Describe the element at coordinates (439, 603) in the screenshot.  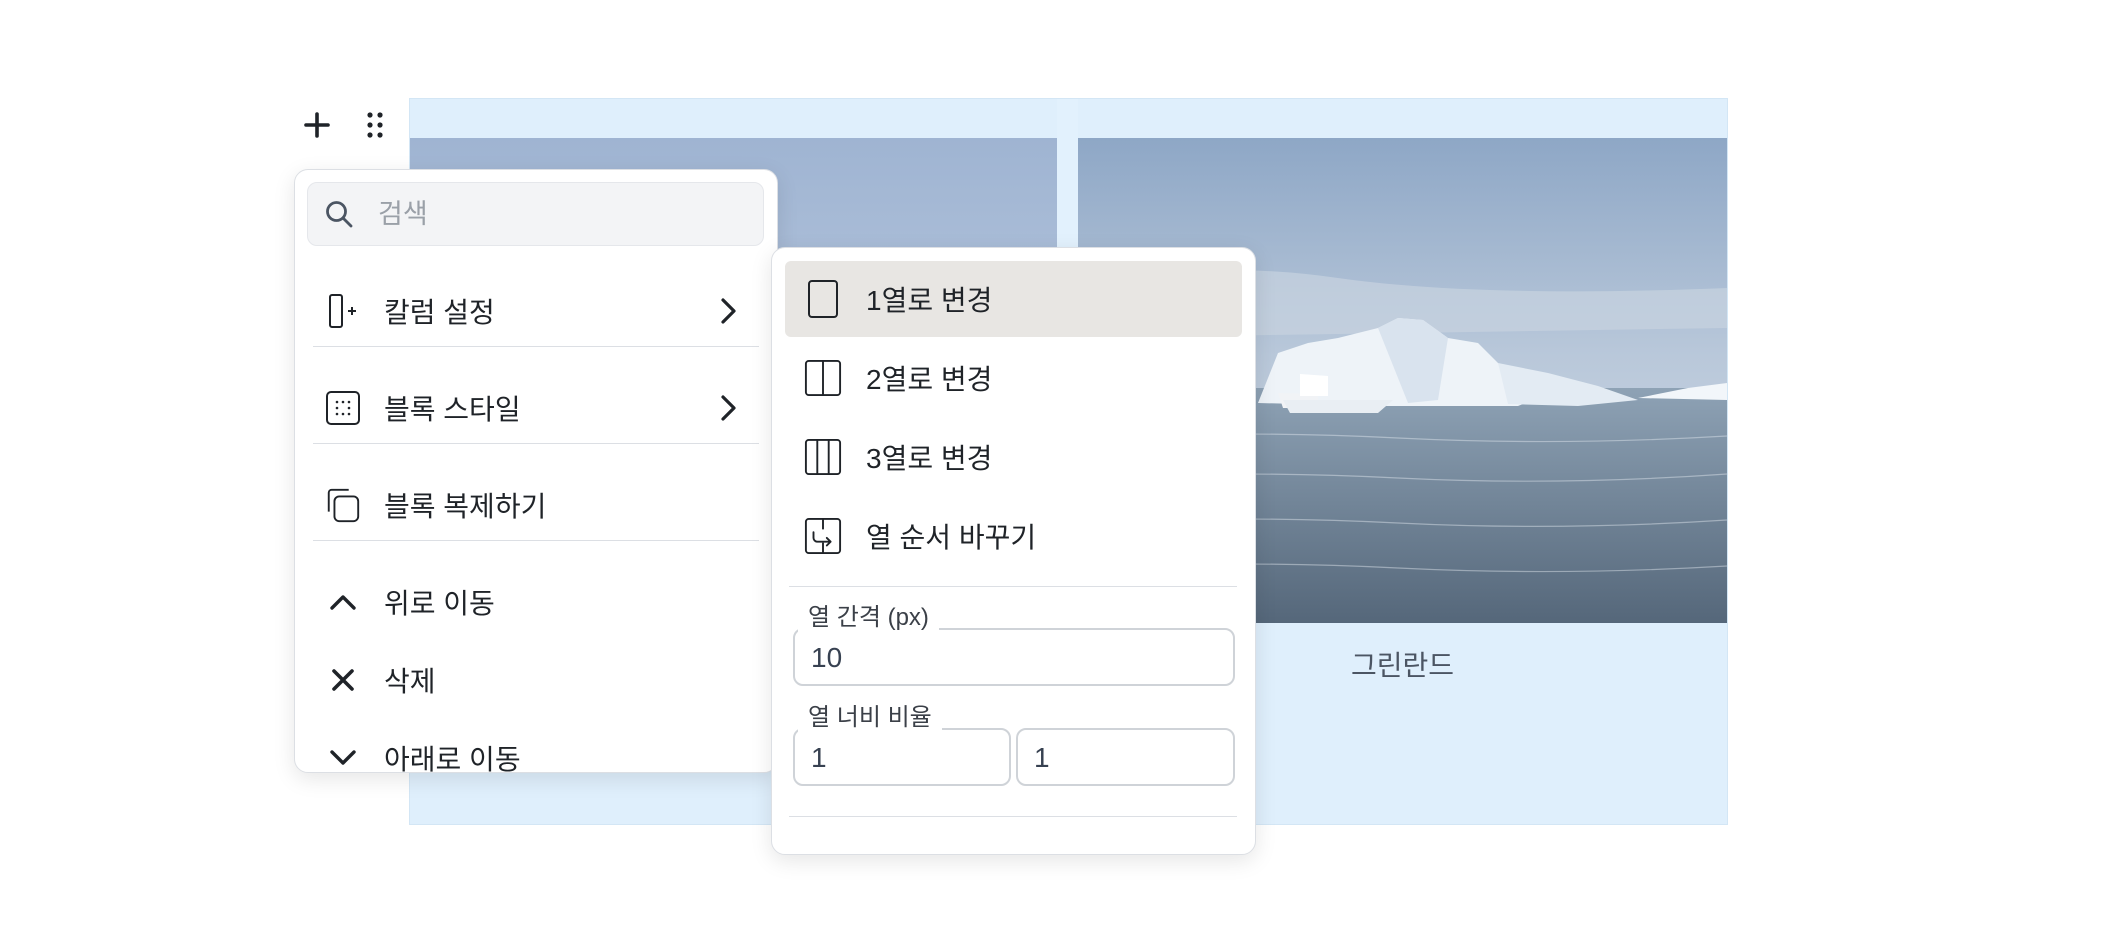
I see `menu-item-label: 위로 이동` at that location.